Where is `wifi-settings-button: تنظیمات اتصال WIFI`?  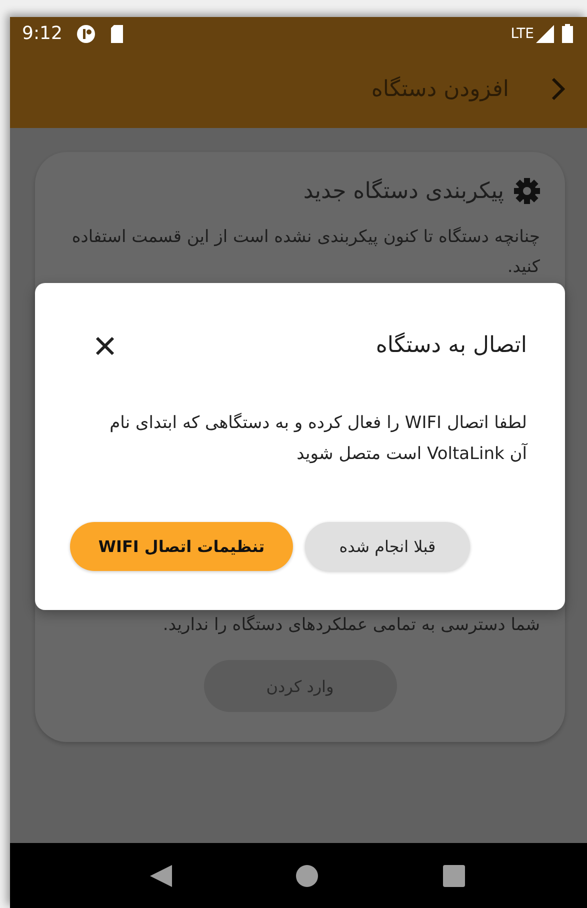 wifi-settings-button: تنظیمات اتصال WIFI is located at coordinates (181, 546).